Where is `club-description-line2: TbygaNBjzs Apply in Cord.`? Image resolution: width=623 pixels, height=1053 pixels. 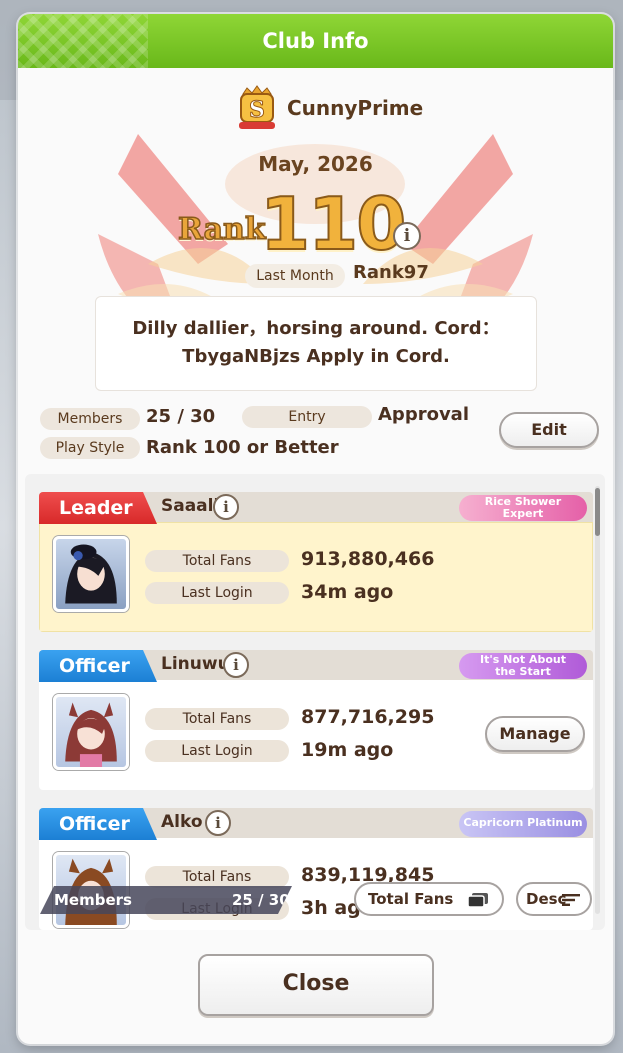 club-description-line2: TbygaNBjzs Apply in Cord. is located at coordinates (316, 356).